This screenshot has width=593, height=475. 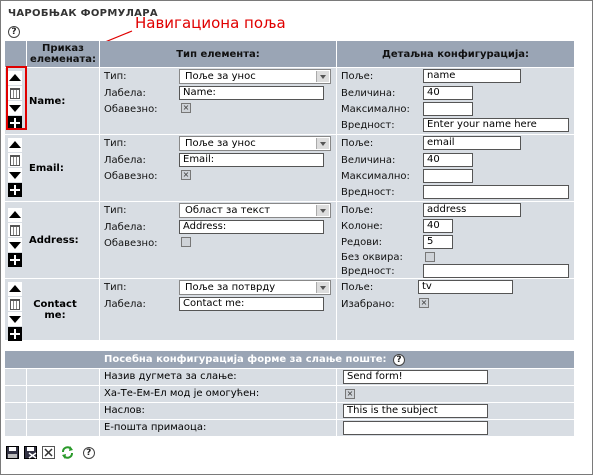 What do you see at coordinates (361, 242) in the screenshot?
I see `rows-label: Редови:` at bounding box center [361, 242].